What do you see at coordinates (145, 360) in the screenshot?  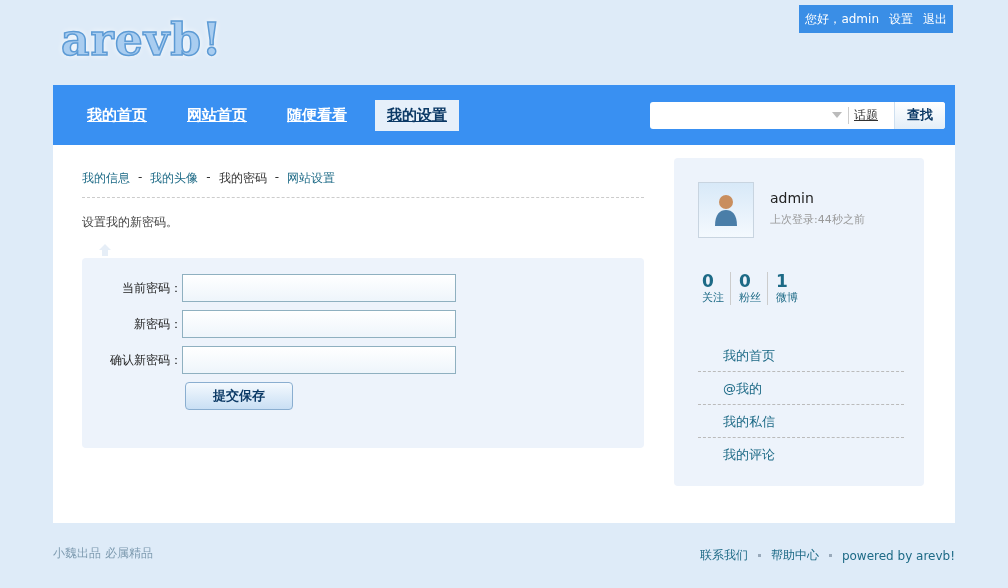 I see `field-label: 确认新密码：` at bounding box center [145, 360].